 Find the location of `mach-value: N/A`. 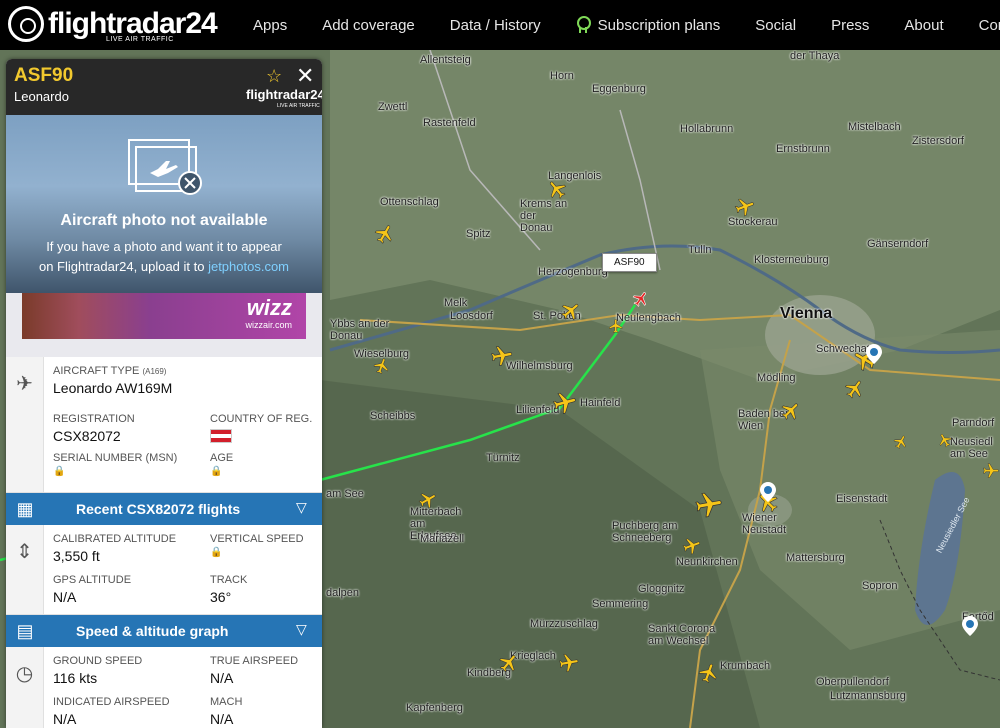

mach-value: N/A is located at coordinates (222, 719).